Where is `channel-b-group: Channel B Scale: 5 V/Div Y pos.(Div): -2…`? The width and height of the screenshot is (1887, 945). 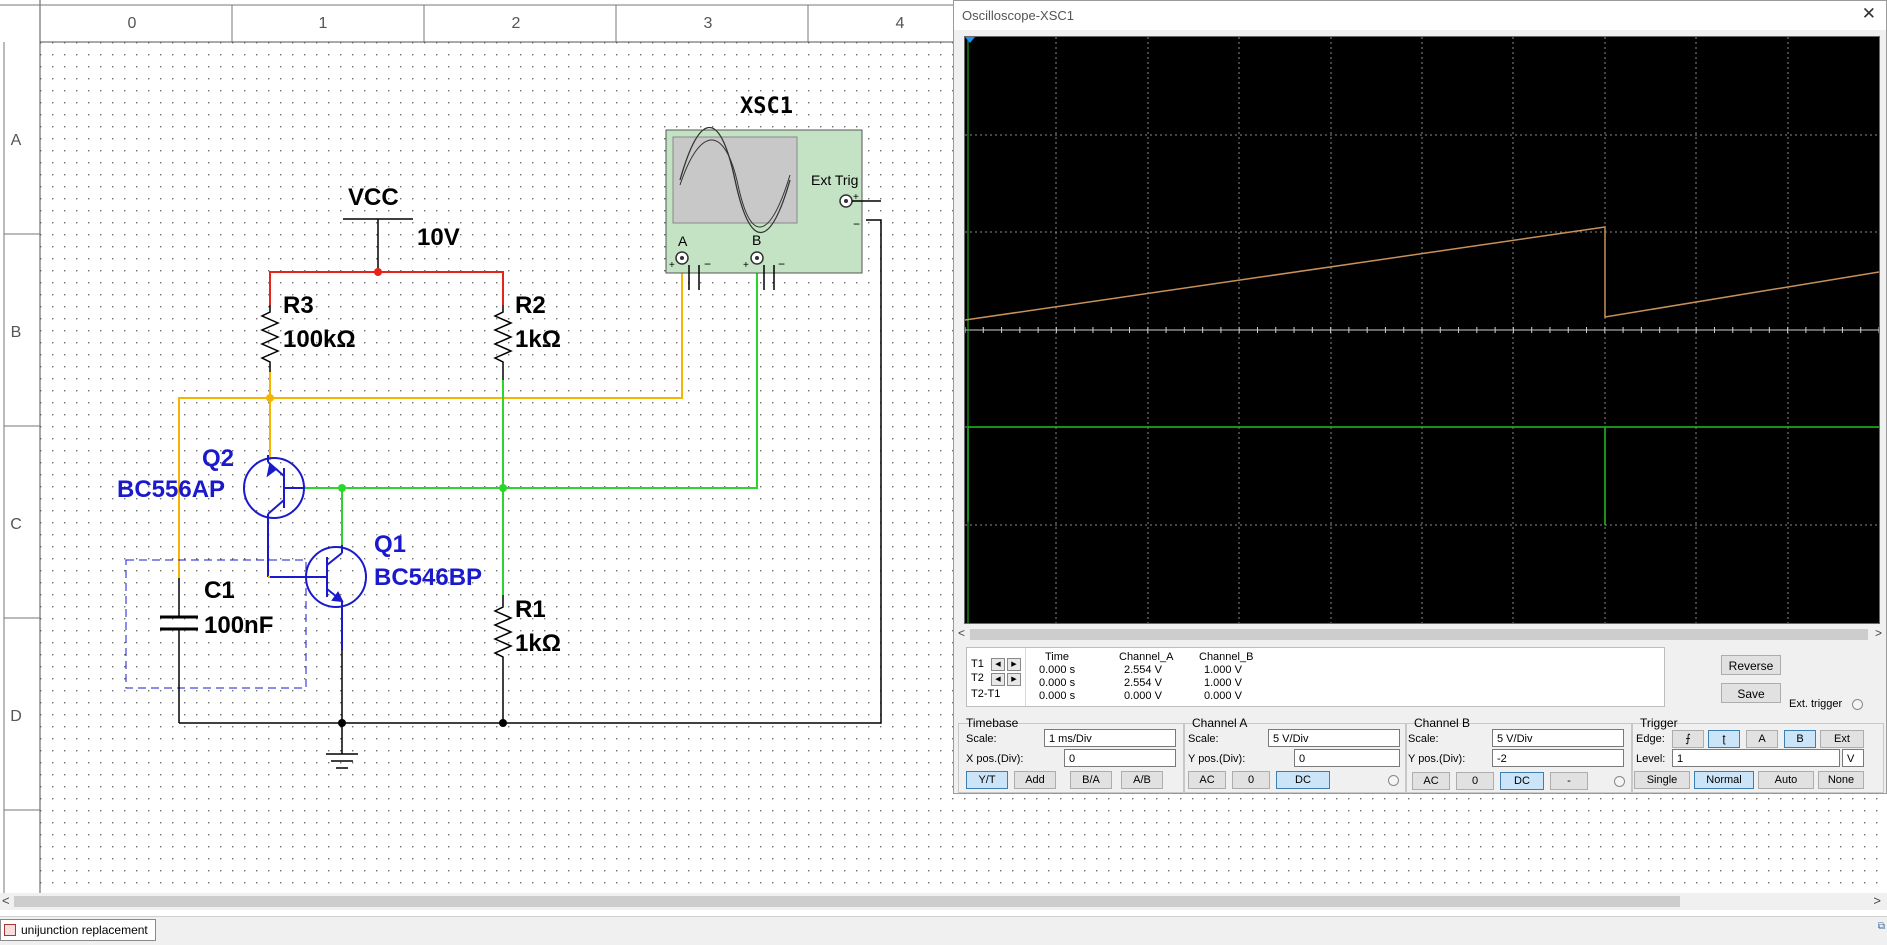
channel-b-group: Channel B Scale: 5 V/Div Y pos.(Div): -2… is located at coordinates (1519, 752).